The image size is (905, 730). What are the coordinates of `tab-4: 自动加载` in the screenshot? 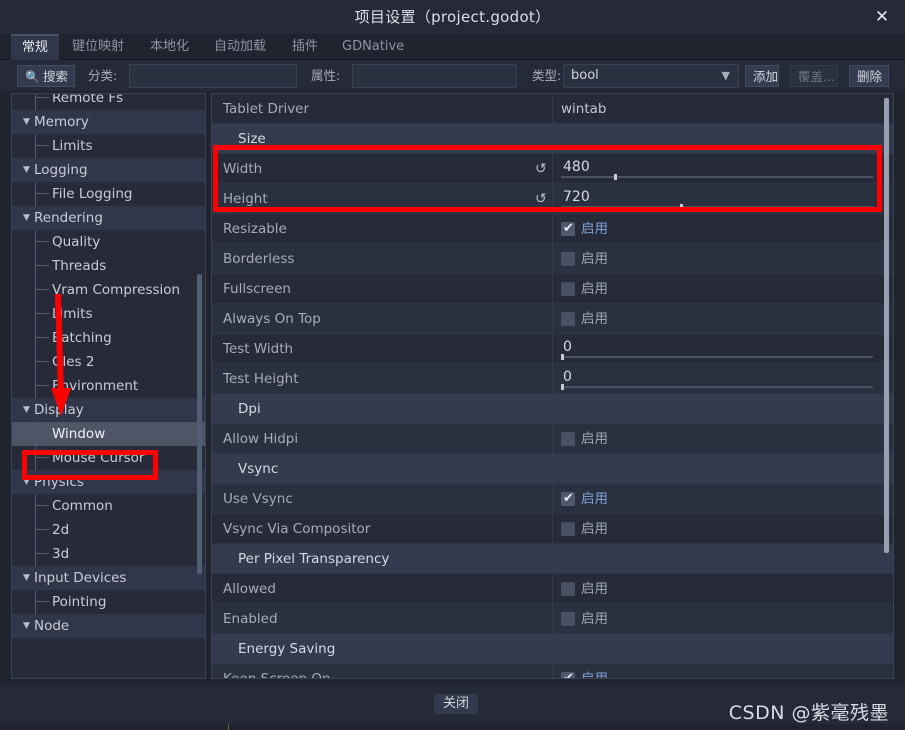 It's located at (240, 47).